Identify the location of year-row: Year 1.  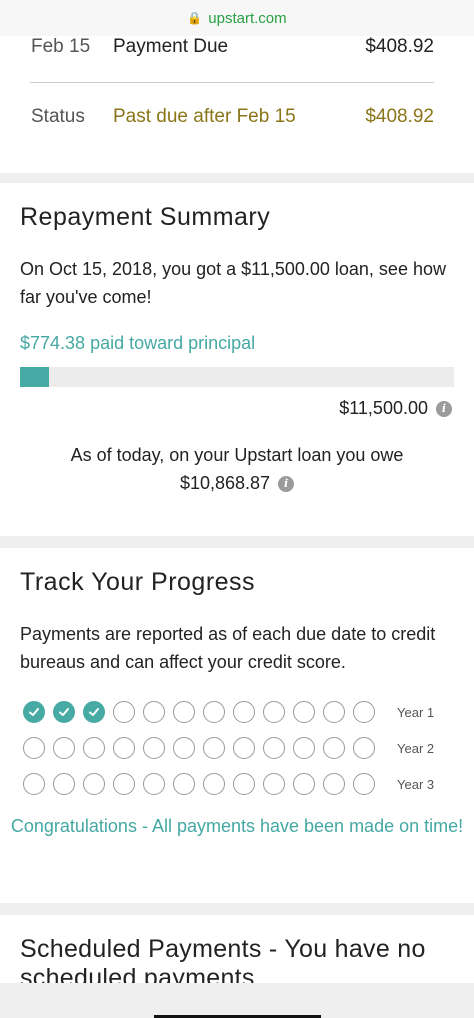
(228, 712).